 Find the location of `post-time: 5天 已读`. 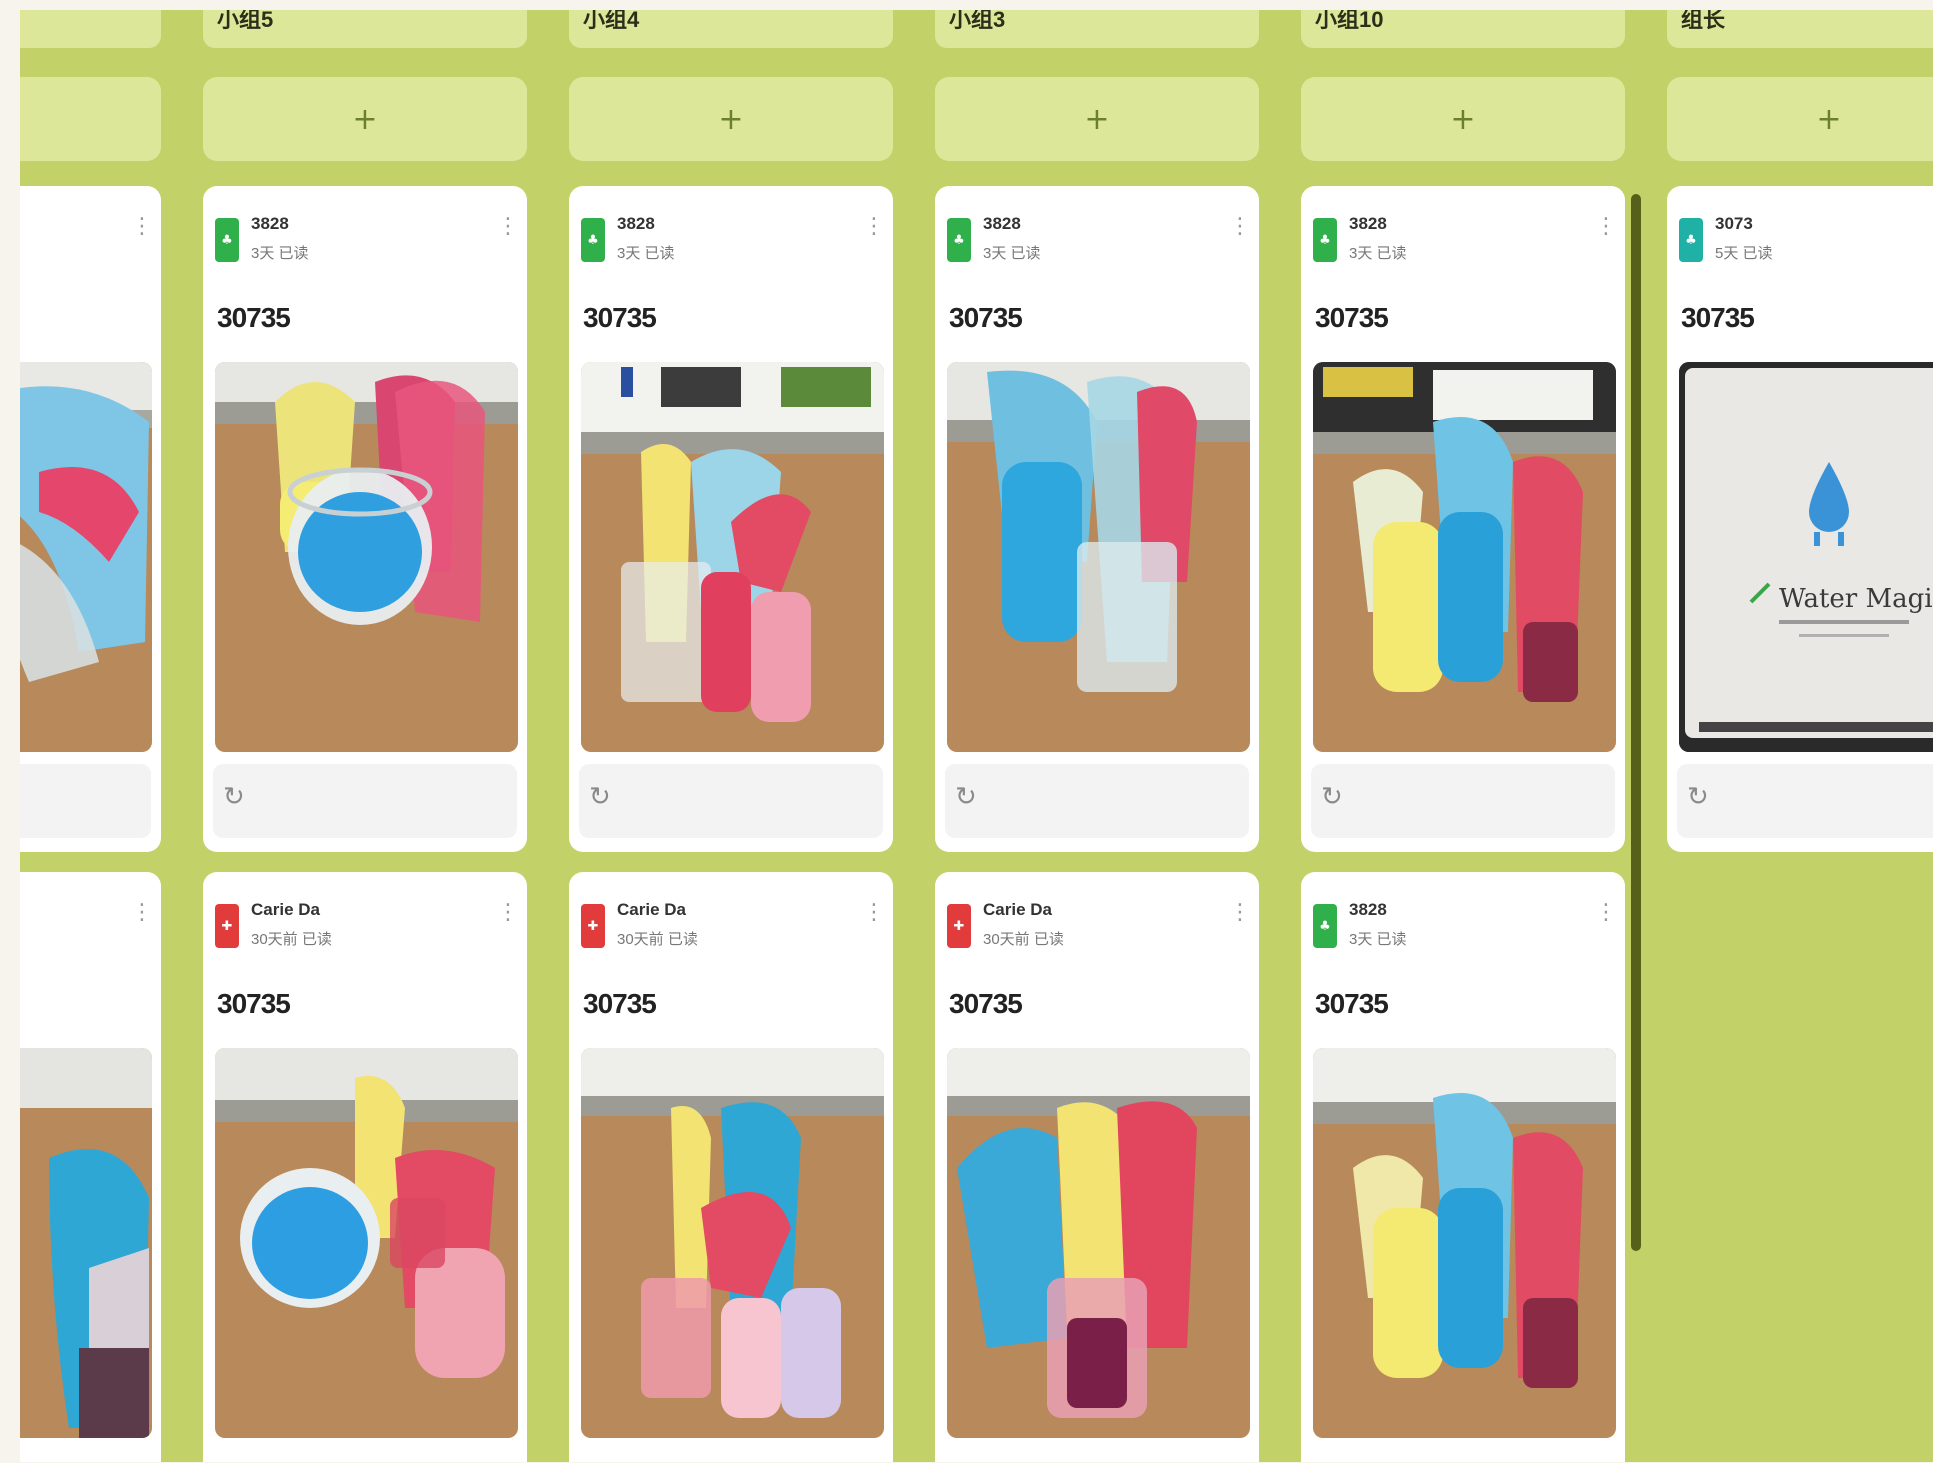

post-time: 5天 已读 is located at coordinates (1744, 253).